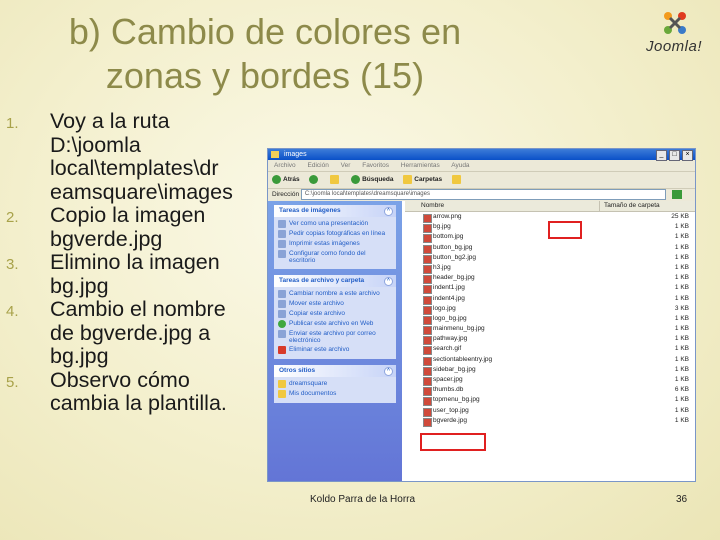  What do you see at coordinates (647, 206) in the screenshot?
I see `column-size: Tamaño de carpeta` at bounding box center [647, 206].